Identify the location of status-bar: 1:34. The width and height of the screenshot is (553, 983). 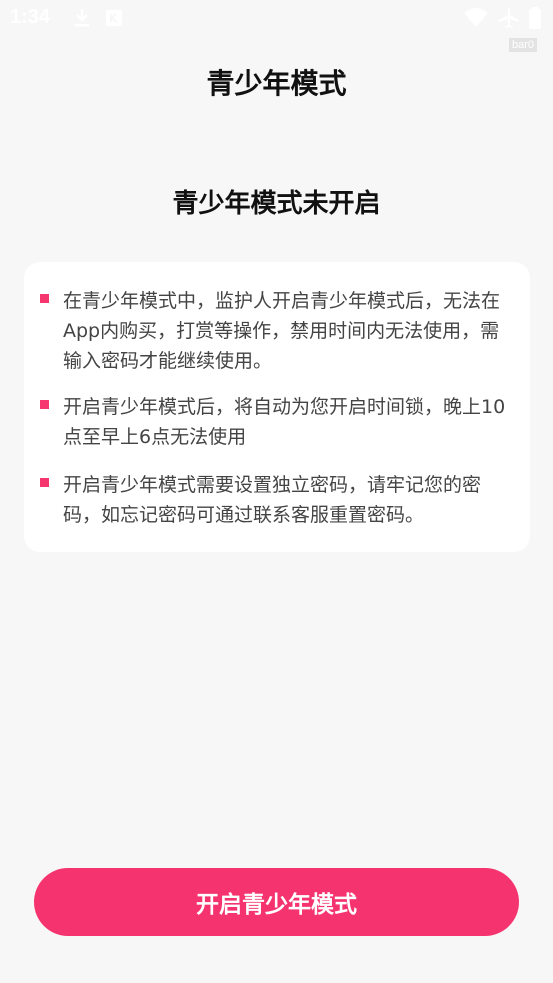
(276, 19).